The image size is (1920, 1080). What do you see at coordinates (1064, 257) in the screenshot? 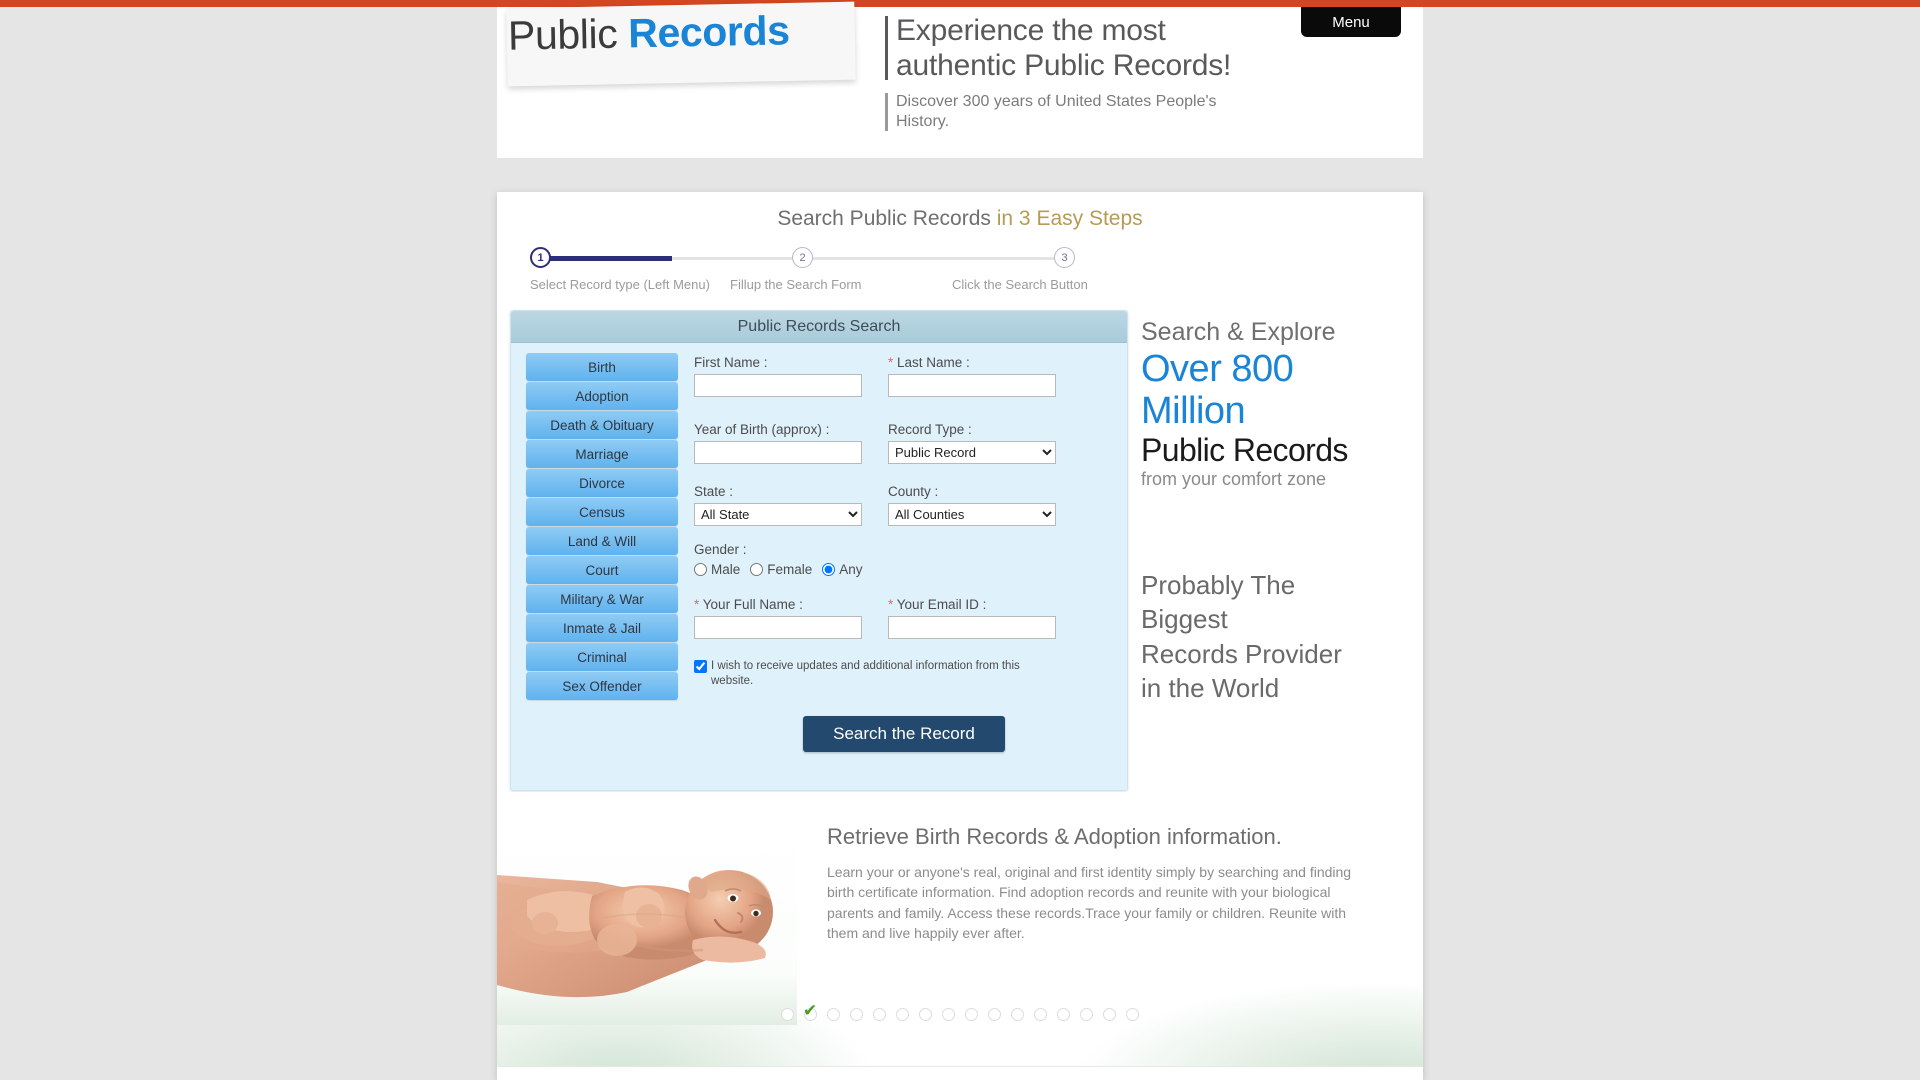
I see `step-node-3: 3` at bounding box center [1064, 257].